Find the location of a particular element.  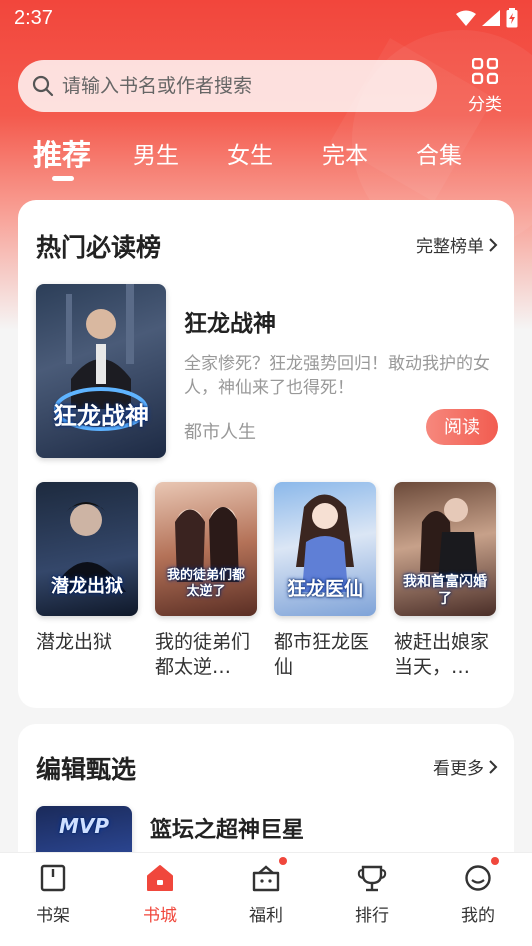

bottom-navigation: 书架 书城 福利 排行 我的 is located at coordinates (266, 899).